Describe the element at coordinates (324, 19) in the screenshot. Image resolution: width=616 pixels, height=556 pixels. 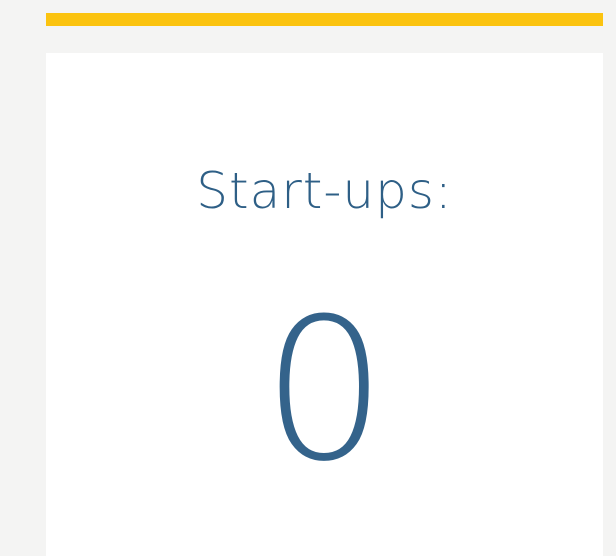
I see `accent-bar` at that location.